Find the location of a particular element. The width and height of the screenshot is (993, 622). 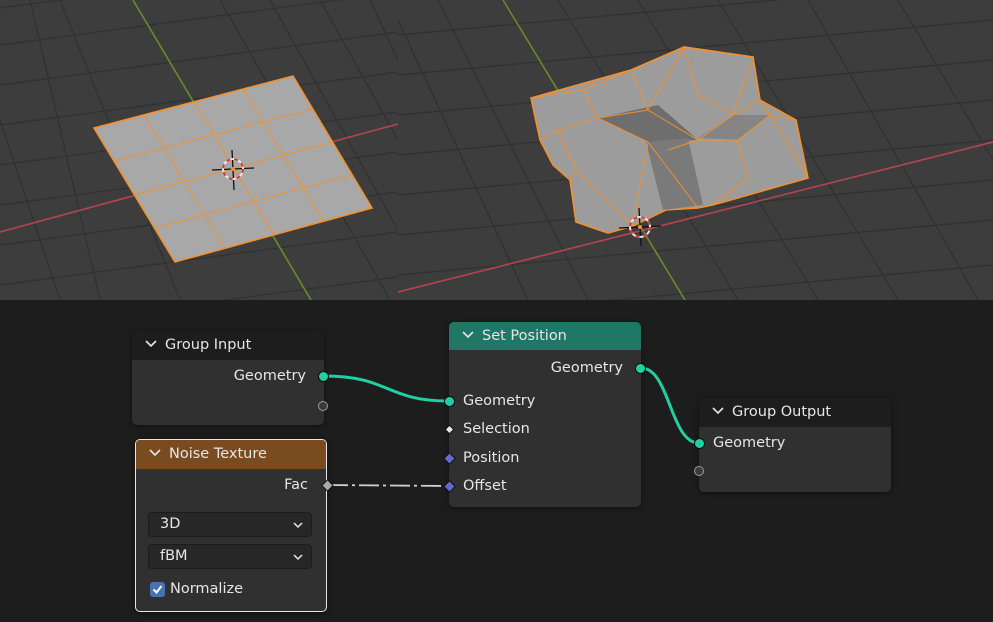

set-position-geometry-input-socket is located at coordinates (449, 401).